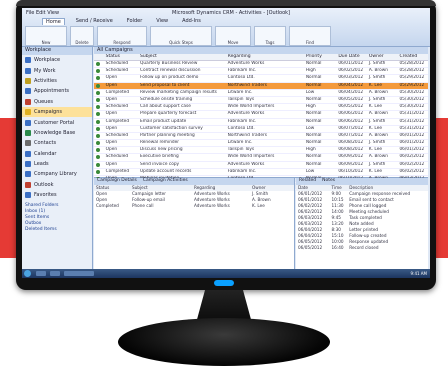 This screenshot has height=383, width=448. What do you see at coordinates (134, 21) in the screenshot?
I see `ribbon-tab: Folder` at bounding box center [134, 21].